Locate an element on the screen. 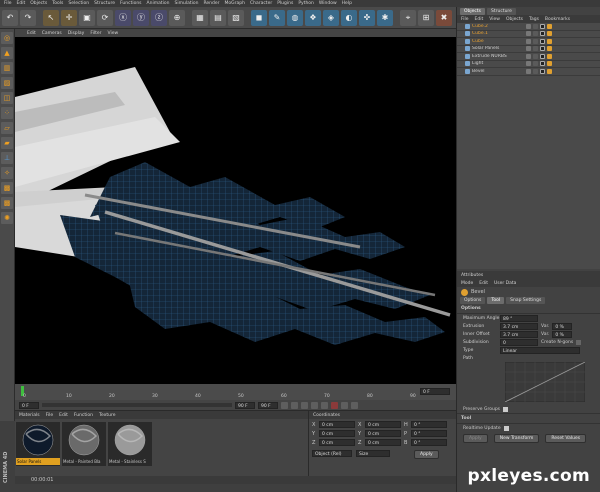  end-frame-field: 90 F is located at coordinates (268, 405).